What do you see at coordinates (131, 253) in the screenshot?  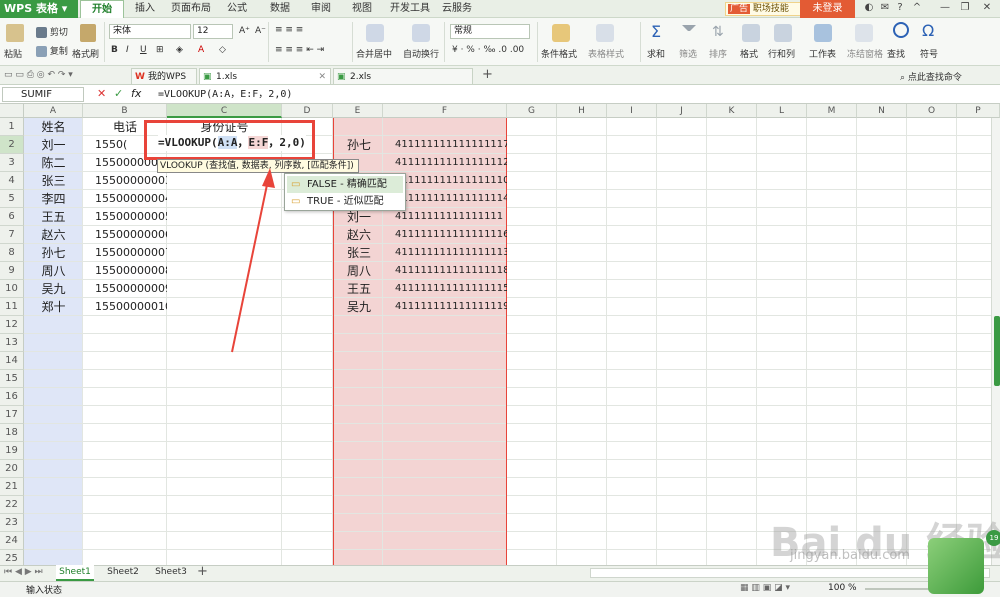 I see `cell-phone: 15500000007` at bounding box center [131, 253].